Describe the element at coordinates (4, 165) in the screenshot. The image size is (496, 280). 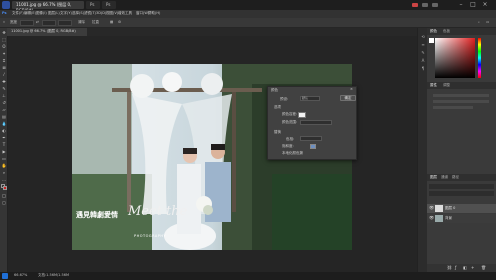
I see `hand-icon: ✋` at that location.